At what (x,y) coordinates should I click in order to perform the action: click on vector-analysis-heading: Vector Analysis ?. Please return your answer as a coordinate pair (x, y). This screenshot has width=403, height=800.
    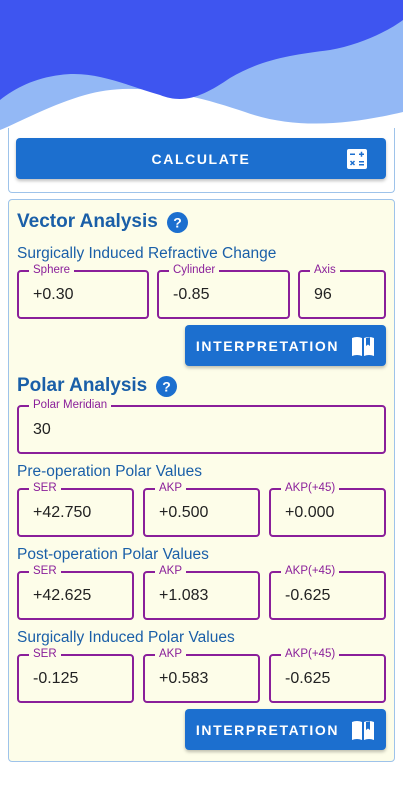
    Looking at the image, I should click on (102, 222).